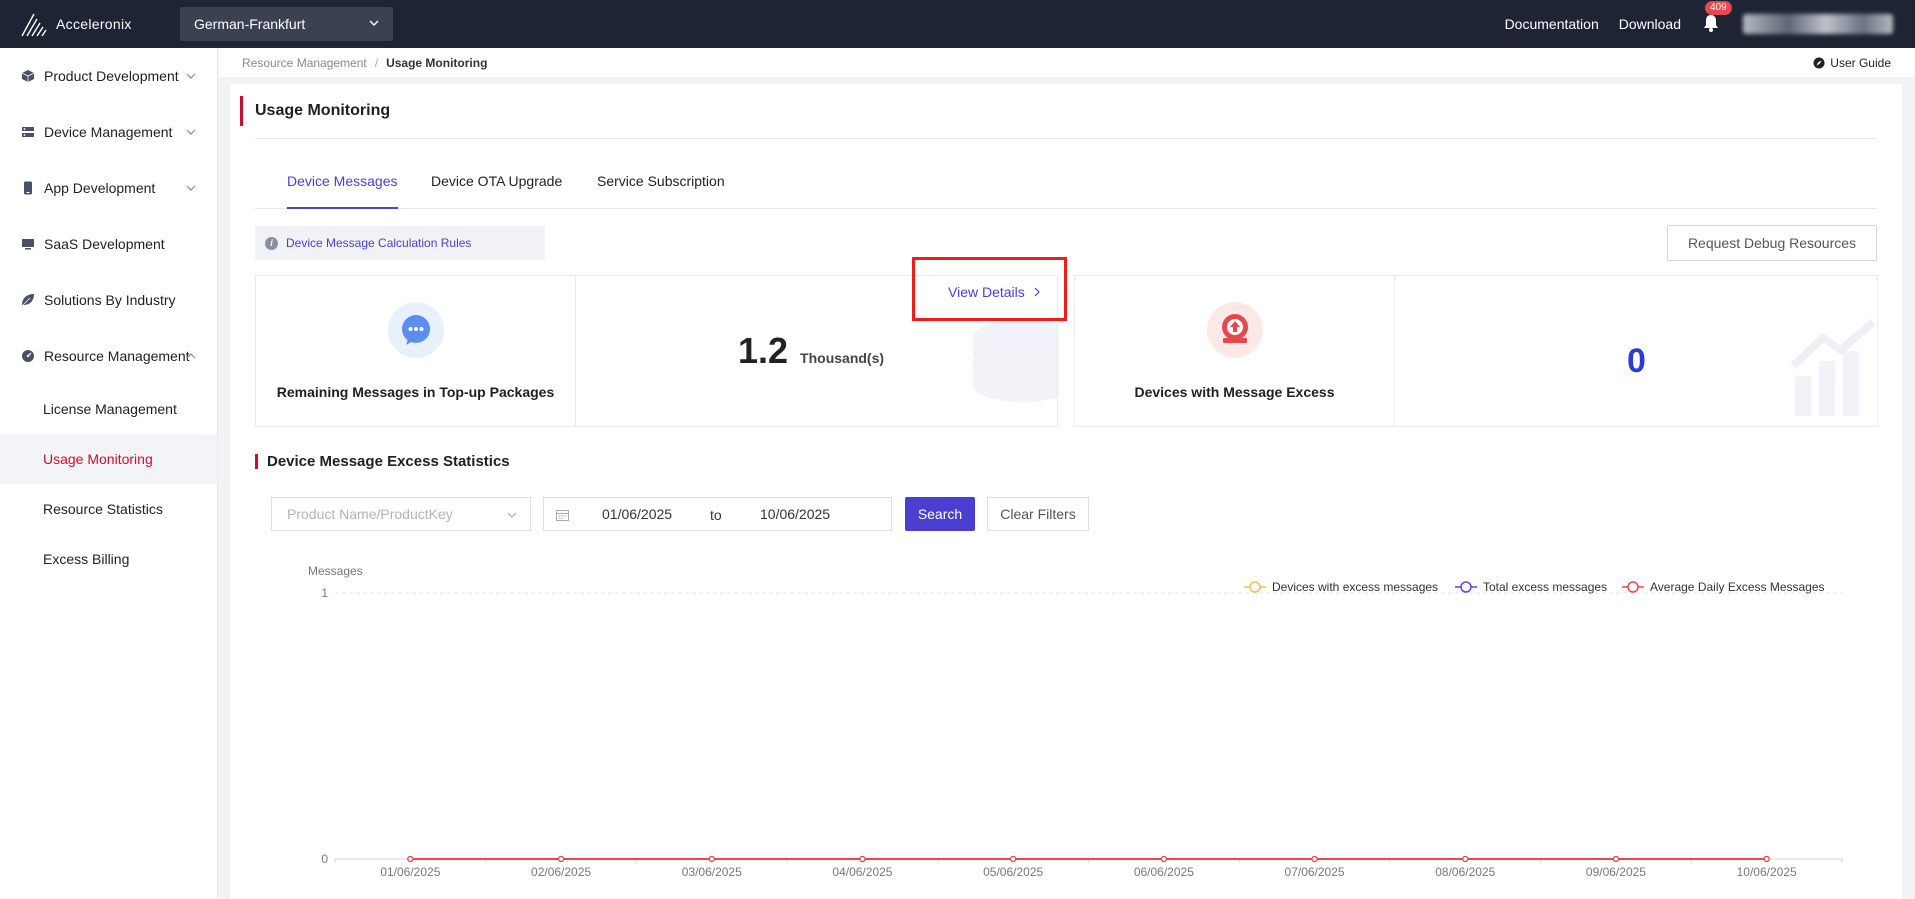 Image resolution: width=1915 pixels, height=899 pixels. I want to click on leaf-icon, so click(28, 300).